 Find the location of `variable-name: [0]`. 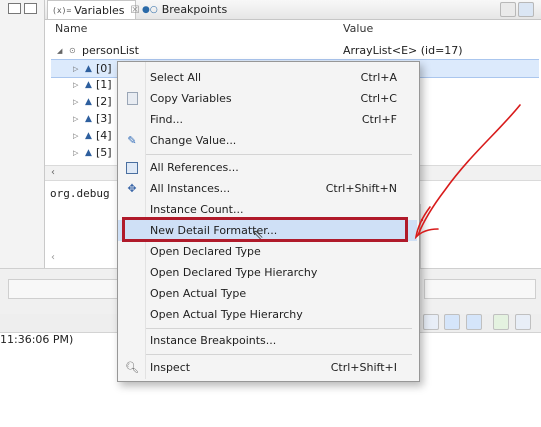

variable-name: [0] is located at coordinates (104, 68).